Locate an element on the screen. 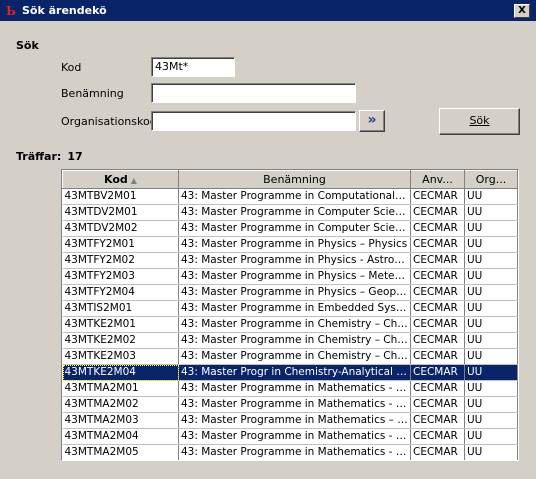 This screenshot has height=479, width=536. cell-kod: 43MTKE2M02 is located at coordinates (120, 340).